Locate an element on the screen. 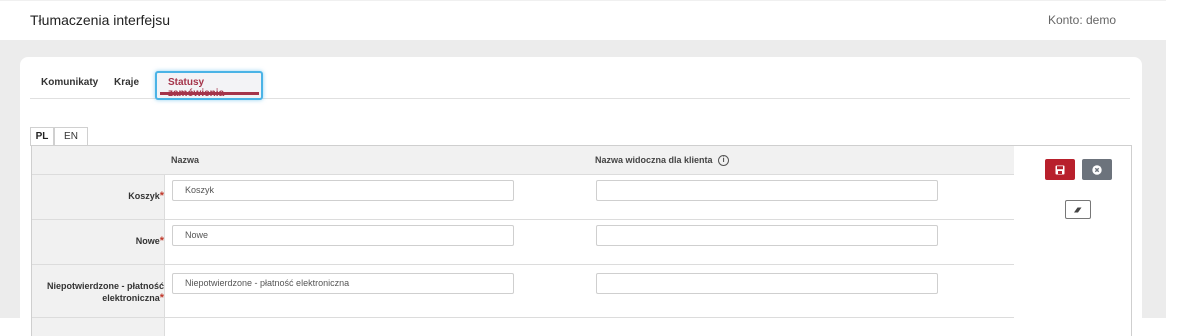  page-title: Tłumaczenia interfejsu is located at coordinates (100, 20).